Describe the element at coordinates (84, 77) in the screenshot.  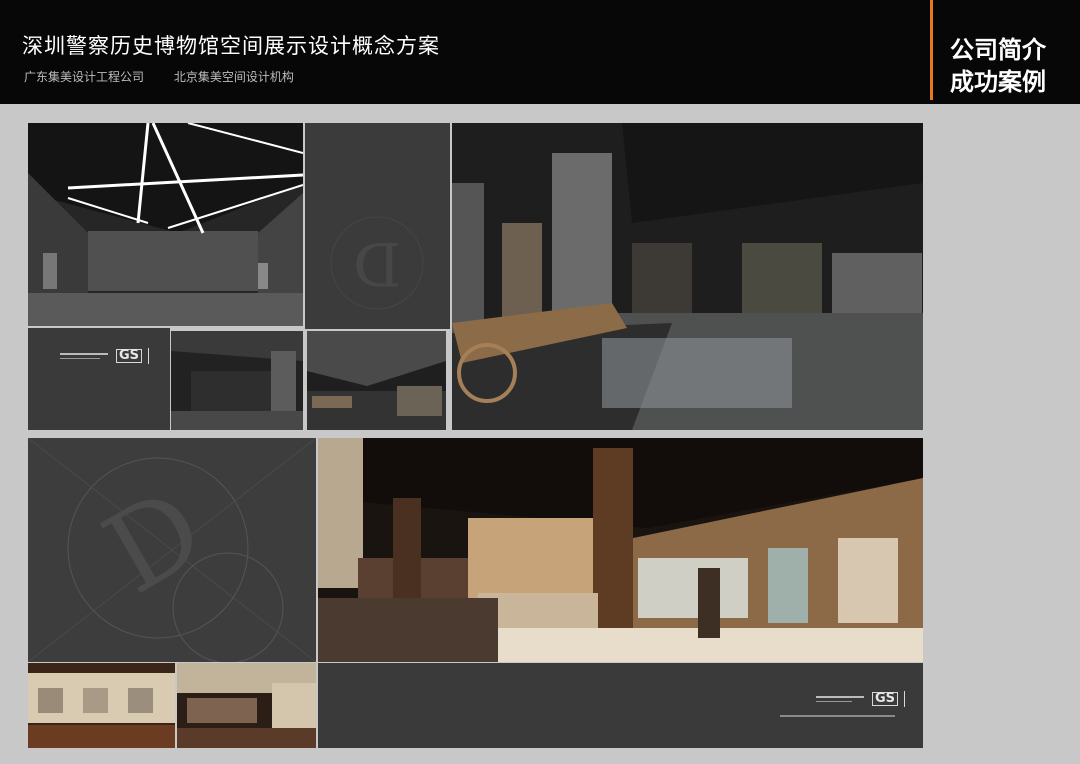
I see `company-name-guangdong: 广东集美设计工程公司` at that location.